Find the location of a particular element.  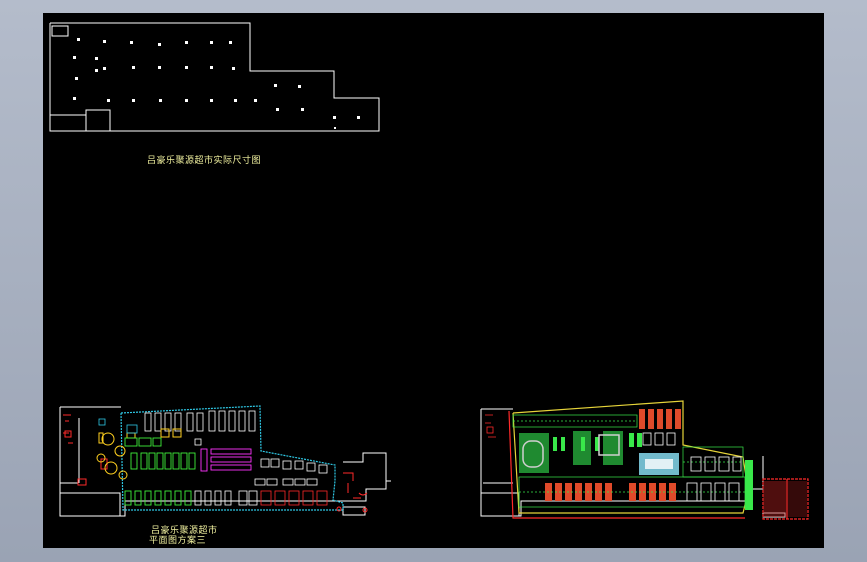

floor-plan-scheme-three is located at coordinates (225, 461).